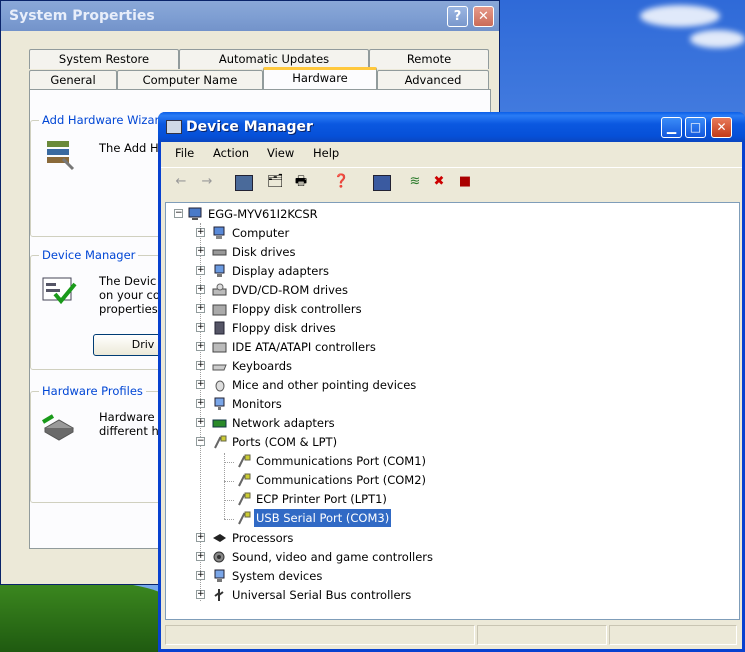 The height and width of the screenshot is (652, 745). What do you see at coordinates (219, 423) in the screenshot?
I see `network-adapter-icon` at bounding box center [219, 423].